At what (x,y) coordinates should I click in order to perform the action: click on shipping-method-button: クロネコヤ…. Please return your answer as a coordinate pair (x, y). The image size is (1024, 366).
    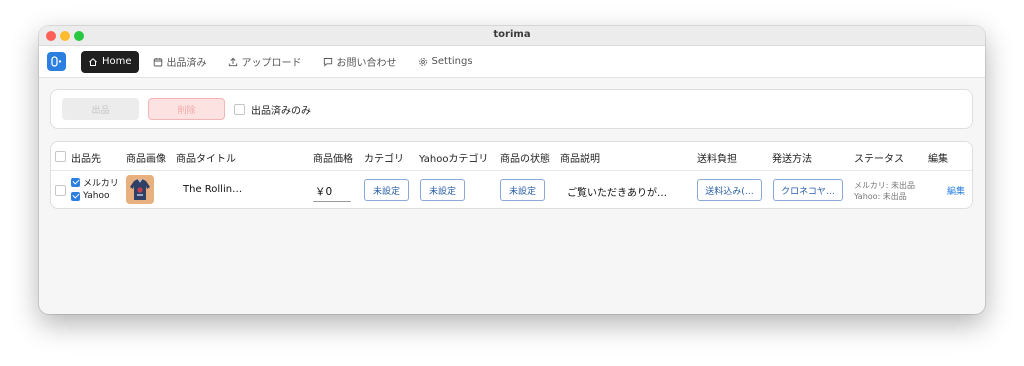
    Looking at the image, I should click on (808, 190).